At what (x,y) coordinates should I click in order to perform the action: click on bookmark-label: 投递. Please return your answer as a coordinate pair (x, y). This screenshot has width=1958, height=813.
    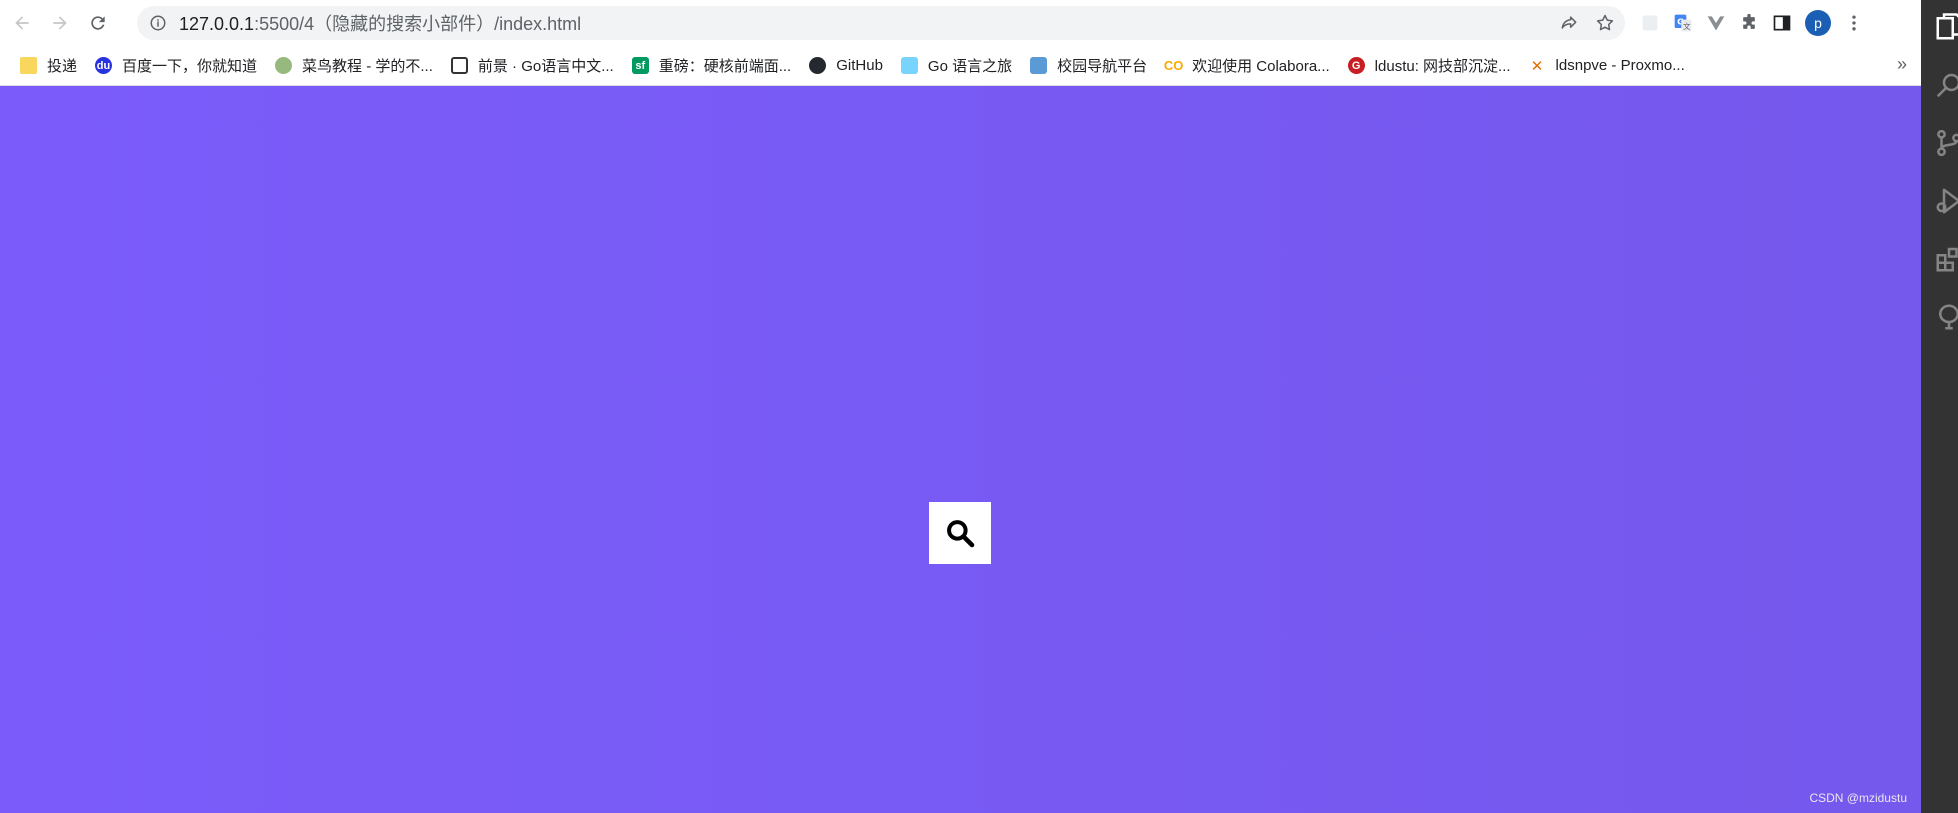
    Looking at the image, I should click on (62, 66).